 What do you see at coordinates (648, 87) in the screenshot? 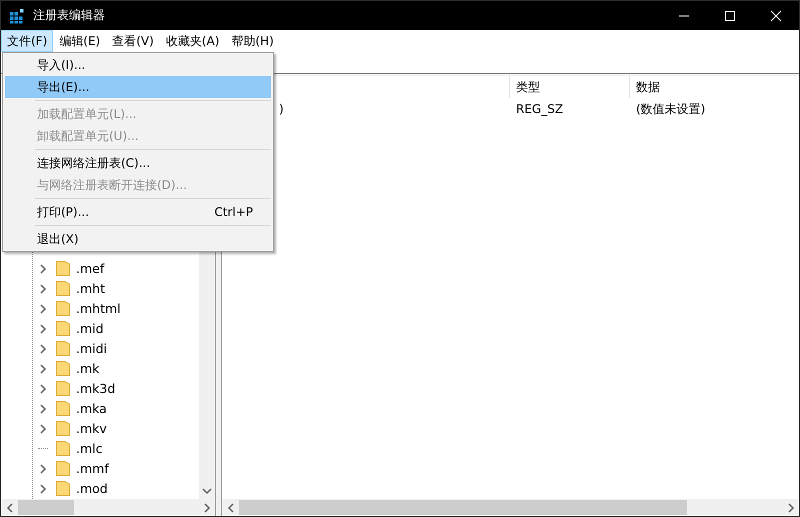
I see `column-header: 数据` at bounding box center [648, 87].